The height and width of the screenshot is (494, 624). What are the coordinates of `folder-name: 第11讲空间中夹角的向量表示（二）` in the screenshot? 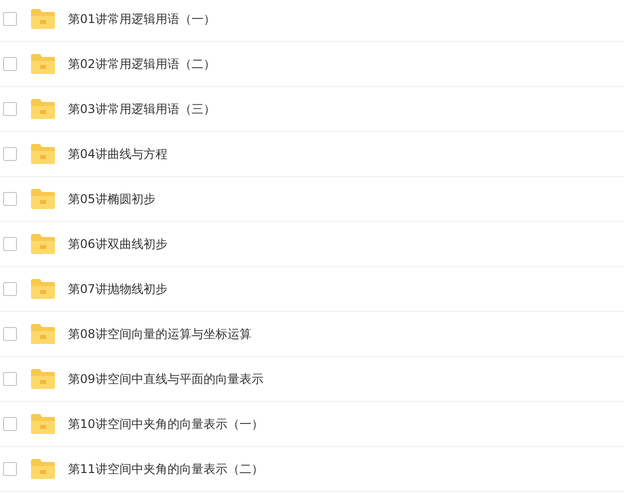 It's located at (166, 469).